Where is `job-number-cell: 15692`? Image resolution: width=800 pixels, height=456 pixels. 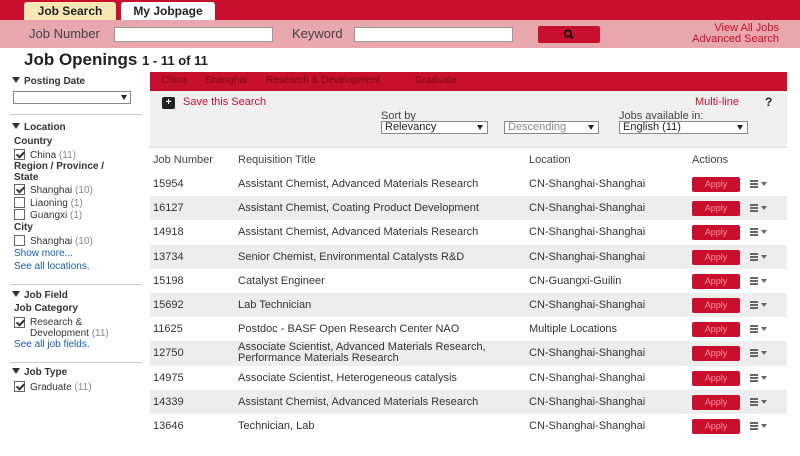
job-number-cell: 15692 is located at coordinates (168, 304).